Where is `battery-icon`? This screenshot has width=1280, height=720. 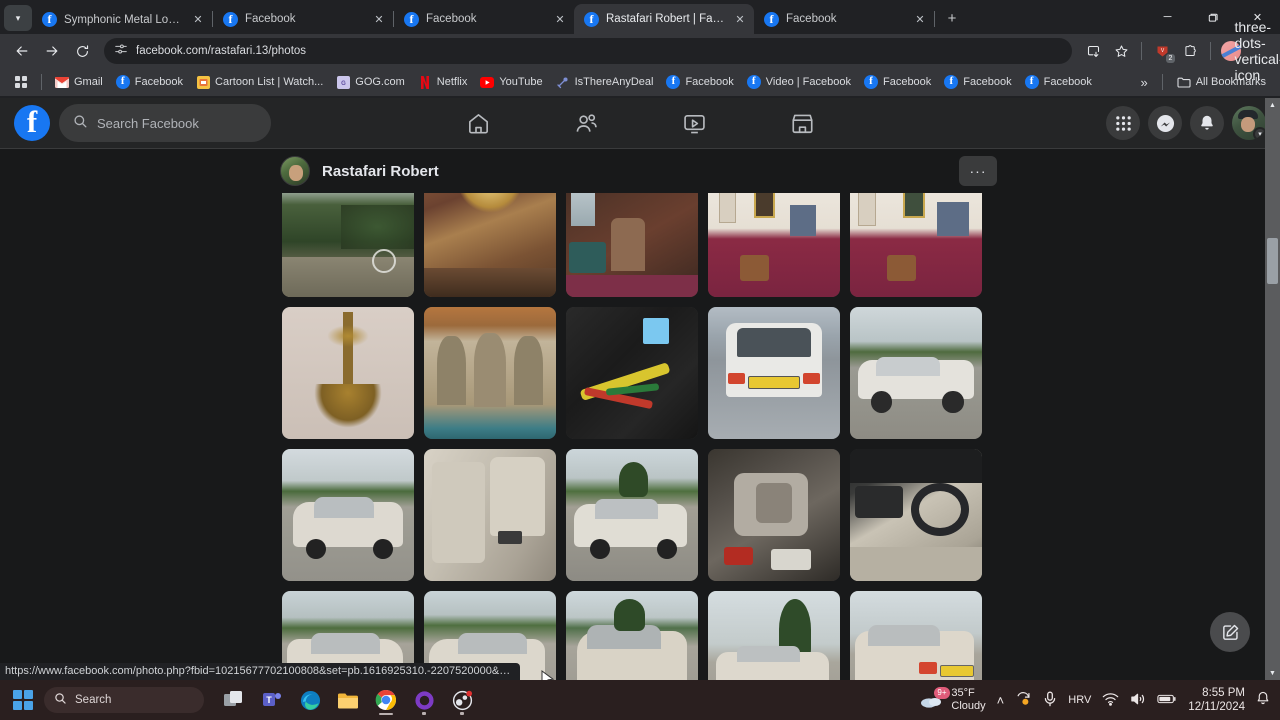
battery-icon is located at coordinates (1167, 700).